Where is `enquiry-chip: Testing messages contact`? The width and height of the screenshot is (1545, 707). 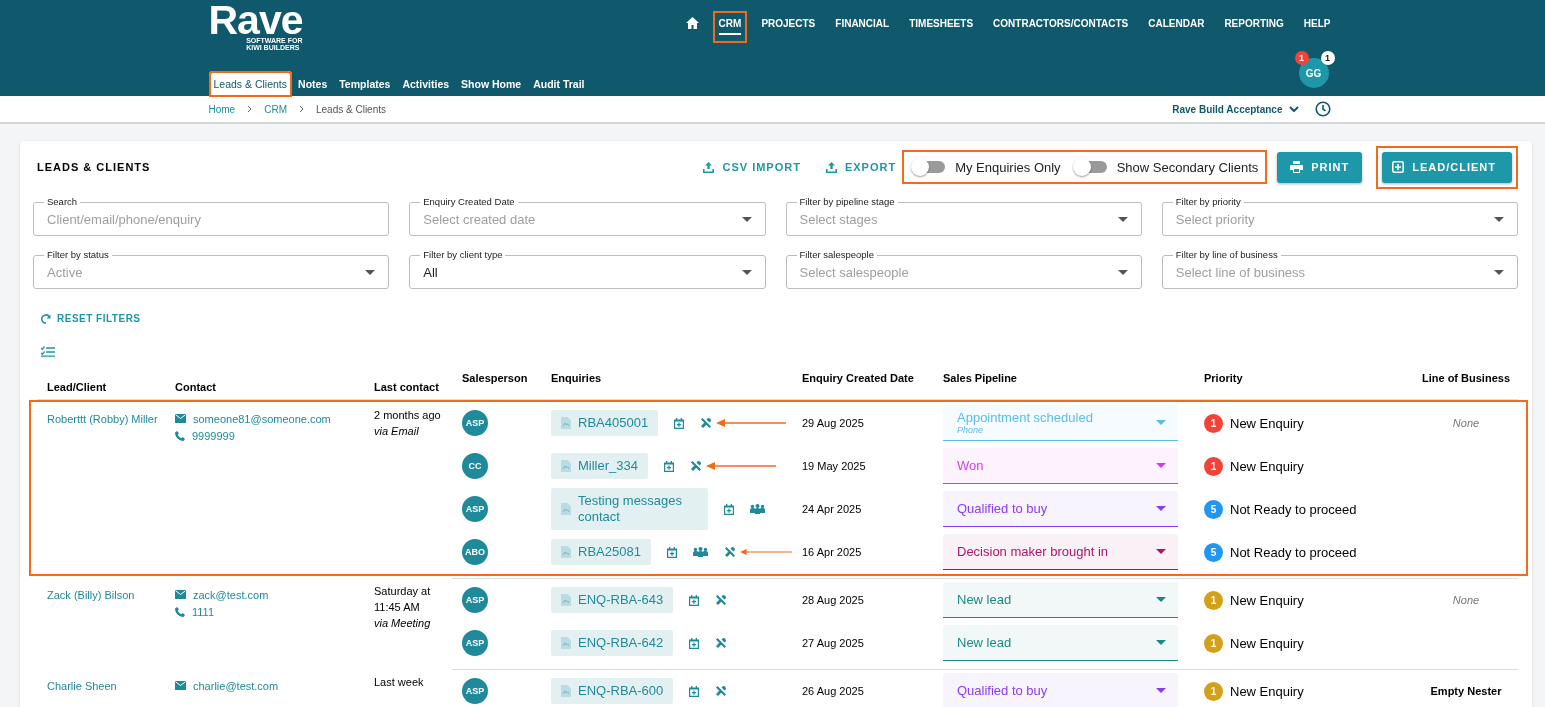
enquiry-chip: Testing messages contact is located at coordinates (629, 509).